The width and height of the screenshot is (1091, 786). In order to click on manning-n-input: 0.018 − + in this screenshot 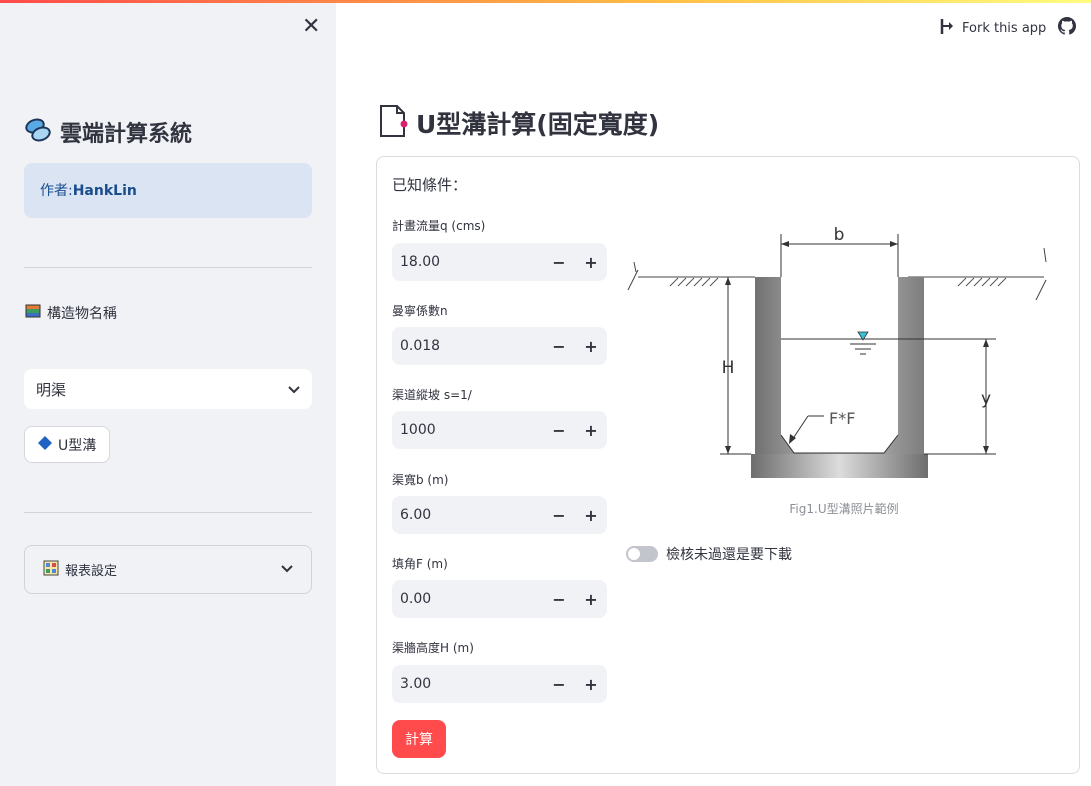, I will do `click(499, 346)`.